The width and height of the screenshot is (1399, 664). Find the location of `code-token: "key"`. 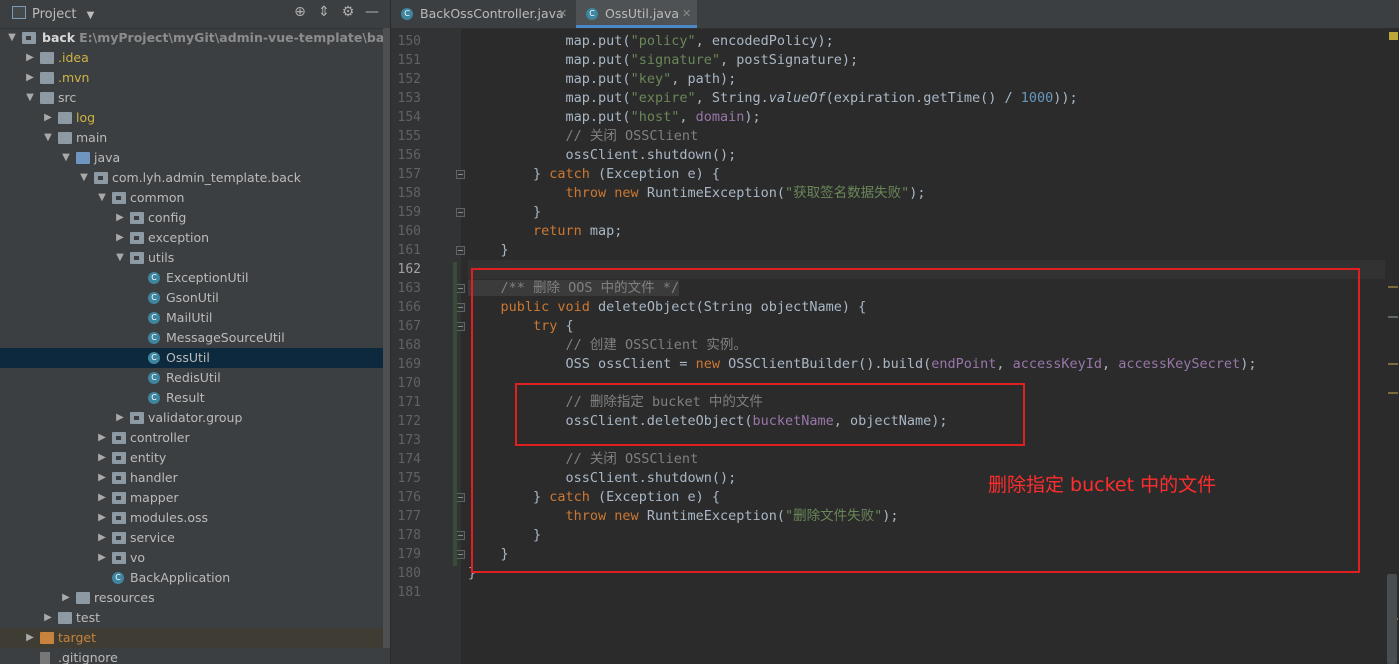

code-token: "key" is located at coordinates (651, 79).